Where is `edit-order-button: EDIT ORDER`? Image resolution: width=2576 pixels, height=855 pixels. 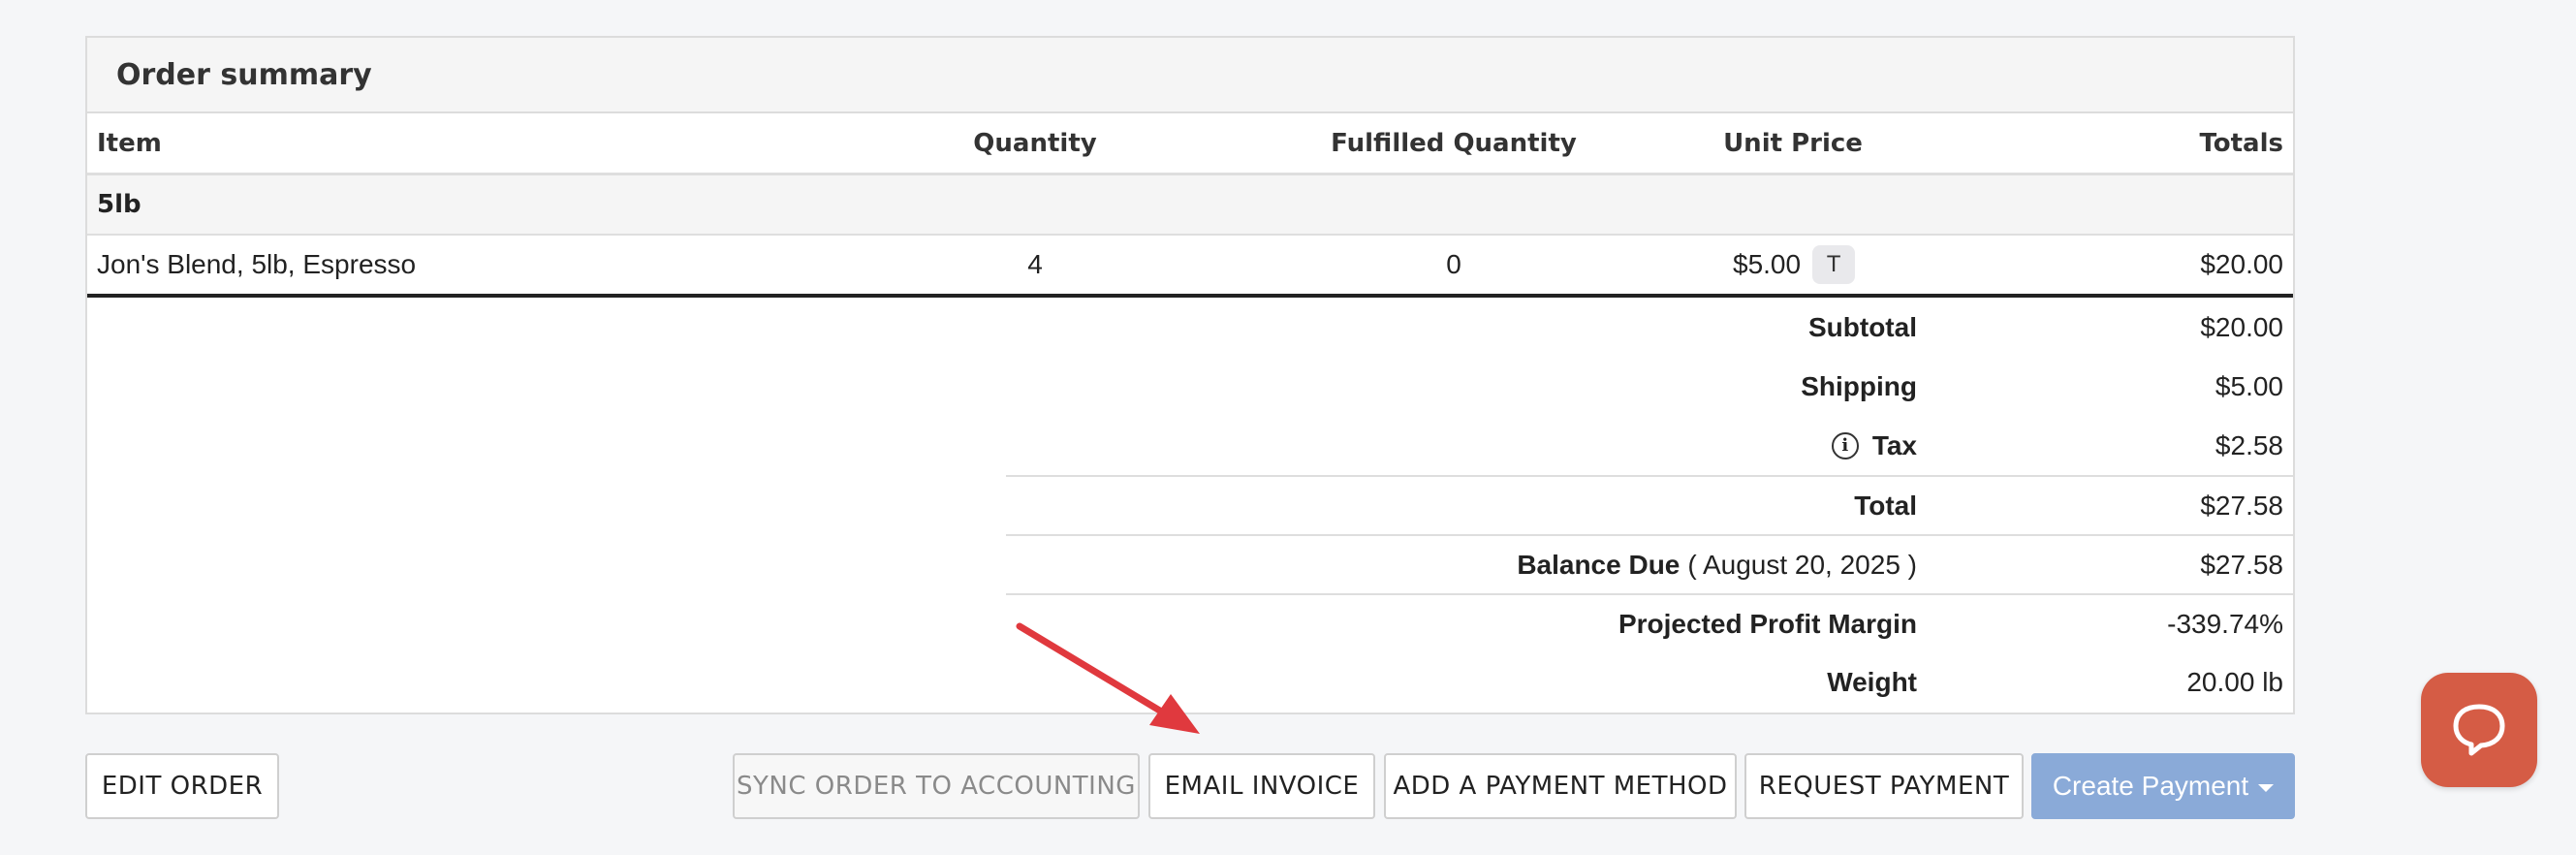 edit-order-button: EDIT ORDER is located at coordinates (182, 786).